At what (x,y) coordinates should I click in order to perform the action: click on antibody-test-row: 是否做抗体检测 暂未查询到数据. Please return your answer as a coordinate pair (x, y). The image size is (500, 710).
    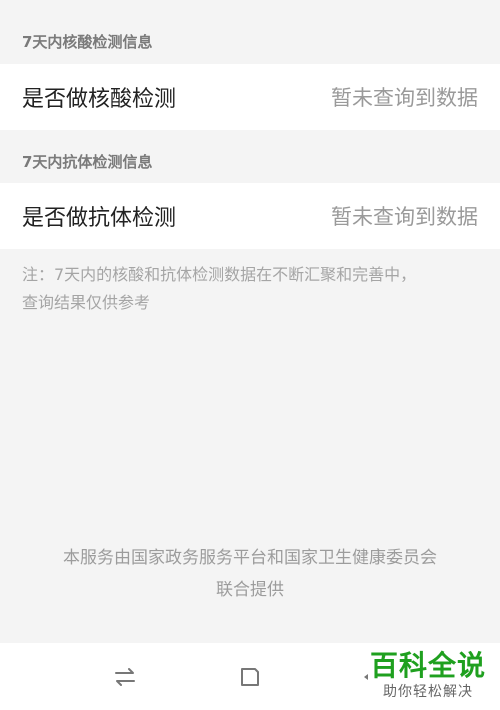
    Looking at the image, I should click on (250, 216).